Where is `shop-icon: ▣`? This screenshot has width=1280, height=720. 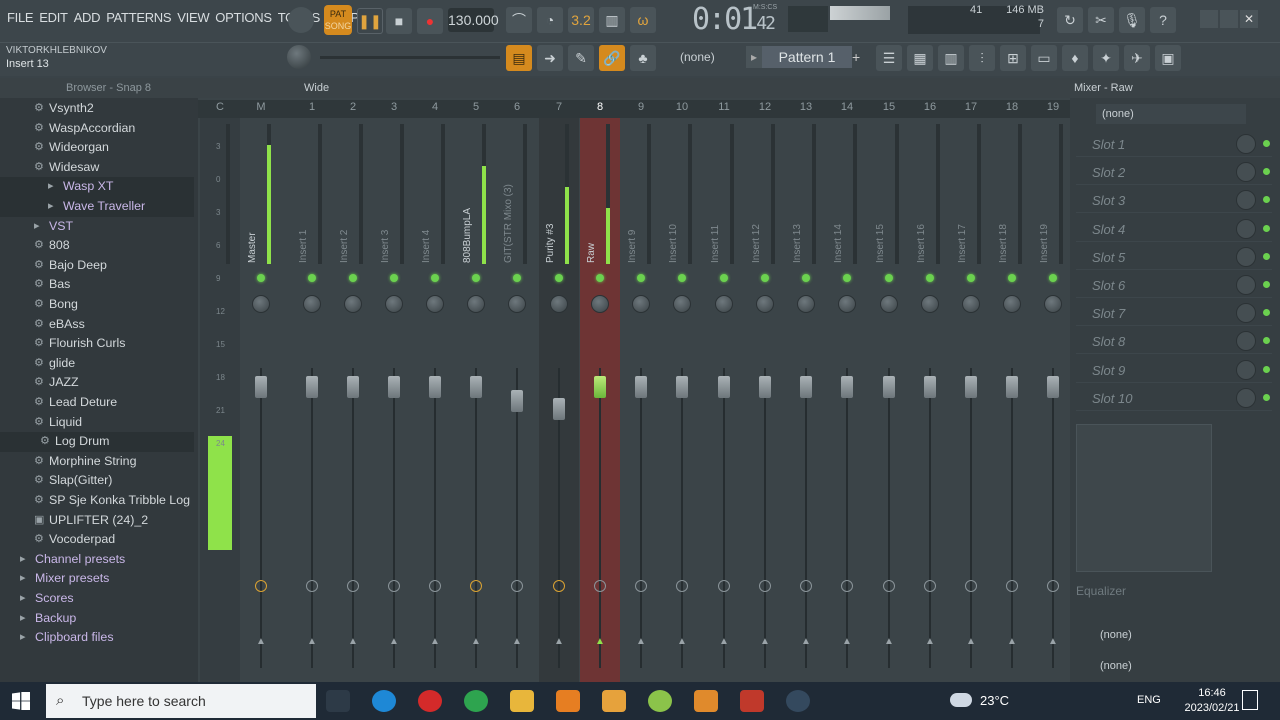
shop-icon: ▣ is located at coordinates (1168, 58).